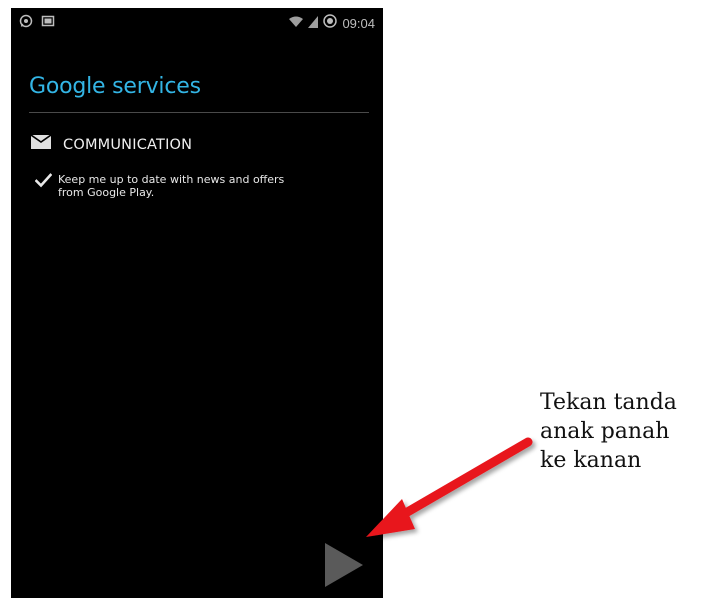  Describe the element at coordinates (608, 402) in the screenshot. I see `annotation-line-1: Tekan tanda` at that location.